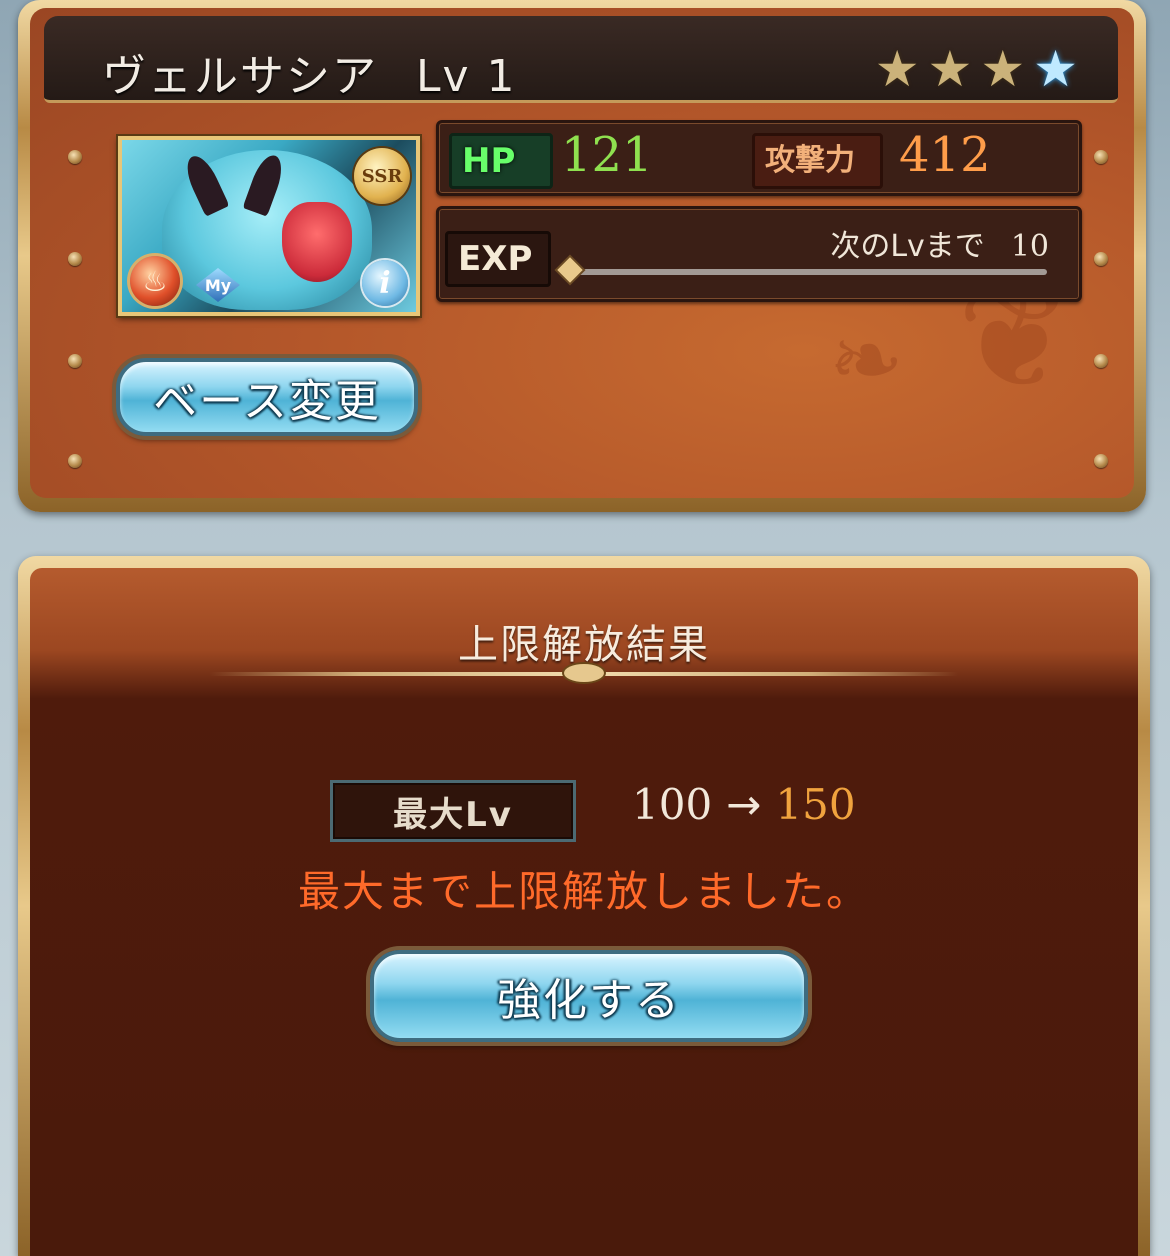  Describe the element at coordinates (267, 401) in the screenshot. I see `change-base-button-label: ベース変更` at that location.